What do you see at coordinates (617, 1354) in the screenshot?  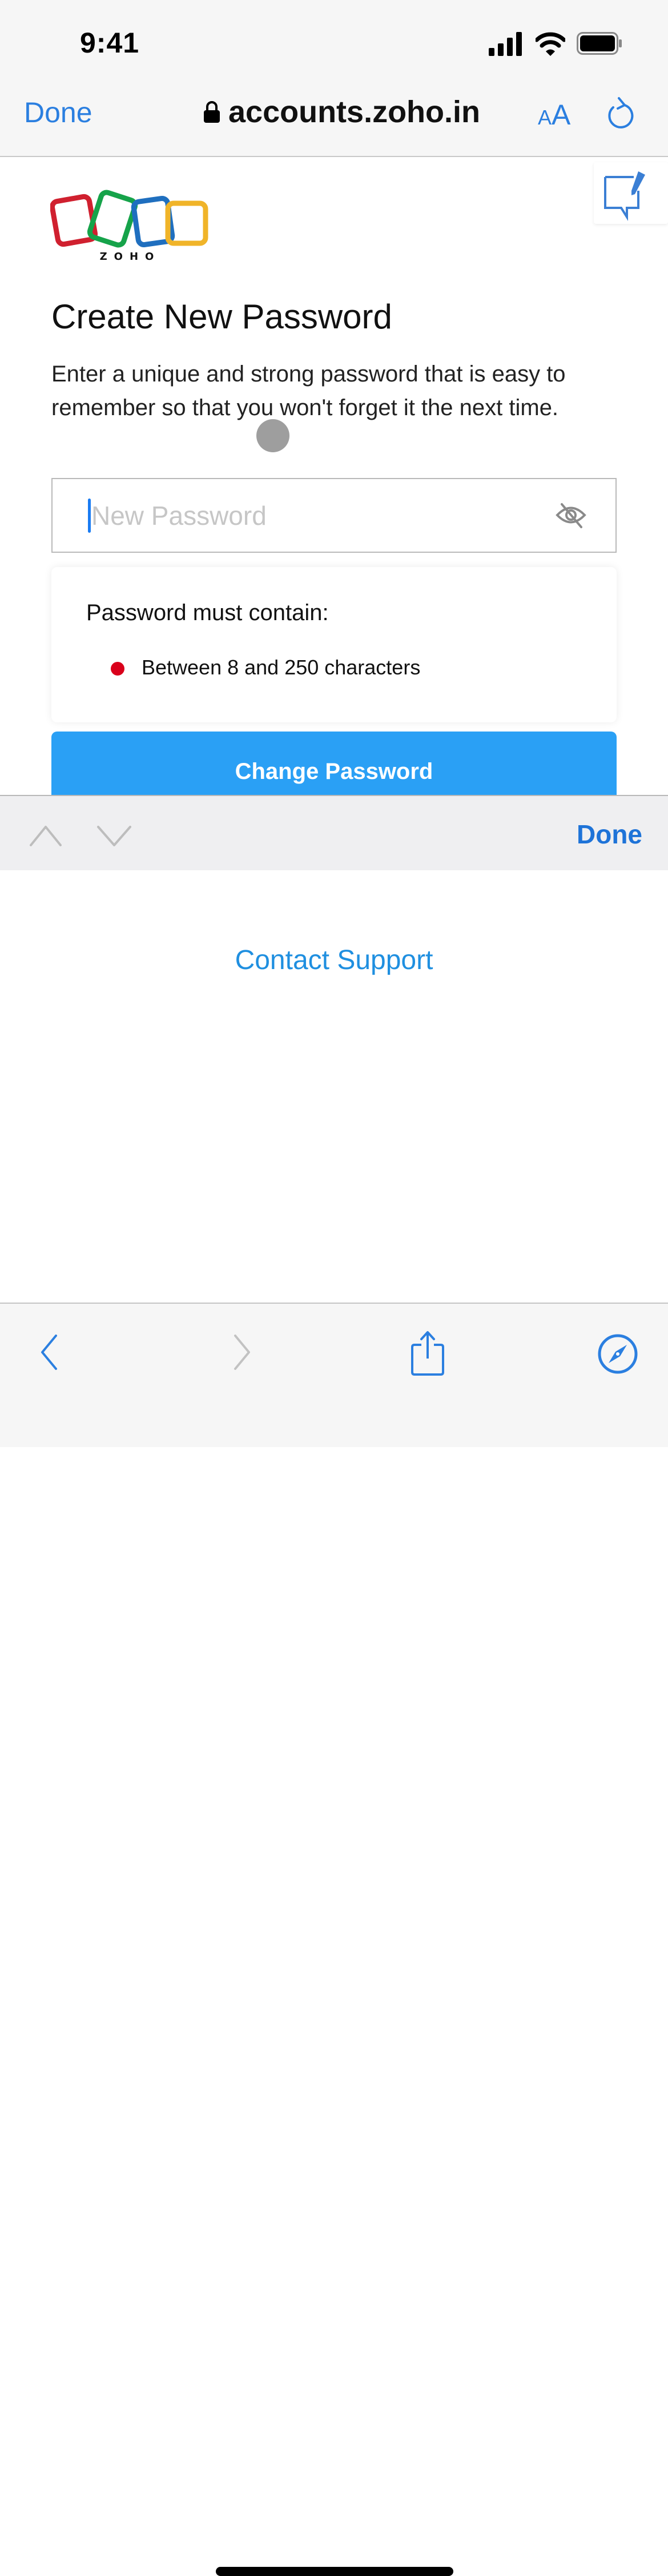 I see `compass-icon` at bounding box center [617, 1354].